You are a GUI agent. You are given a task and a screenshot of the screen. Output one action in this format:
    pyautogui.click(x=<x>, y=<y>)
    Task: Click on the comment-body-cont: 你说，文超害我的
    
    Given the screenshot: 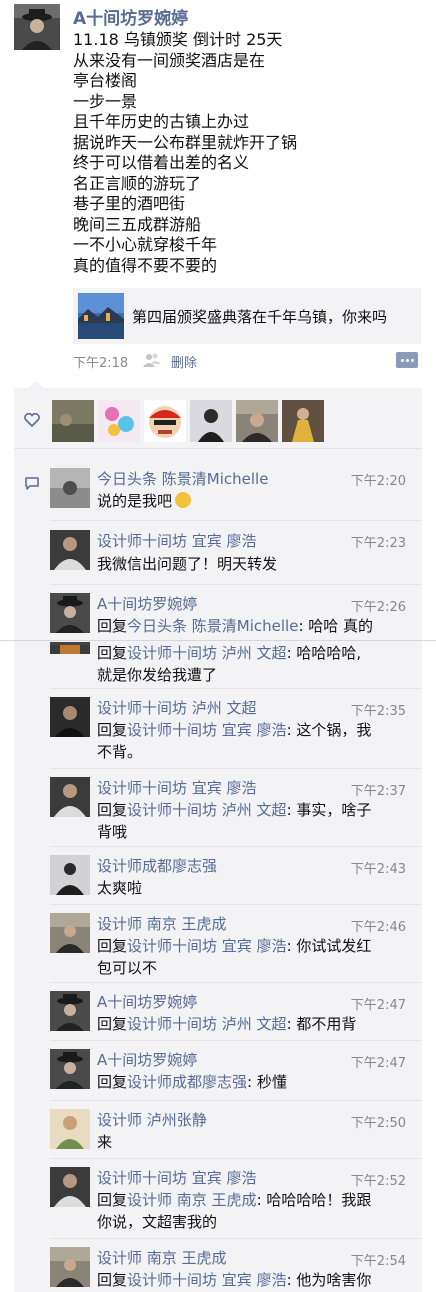 What is the action you would take?
    pyautogui.click(x=157, y=1222)
    